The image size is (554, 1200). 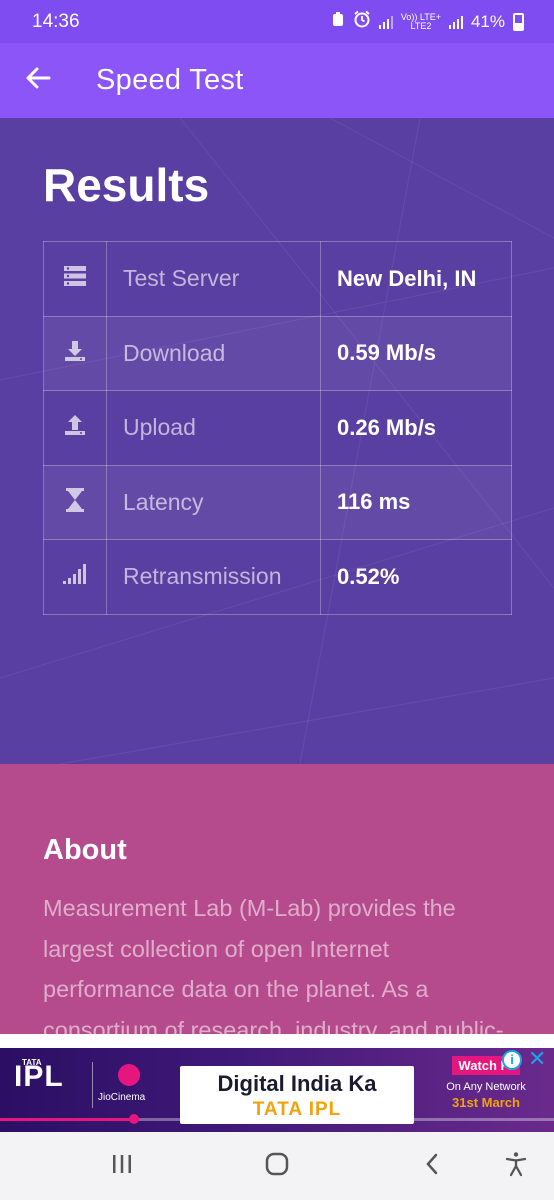 What do you see at coordinates (85, 850) in the screenshot?
I see `about-heading: About` at bounding box center [85, 850].